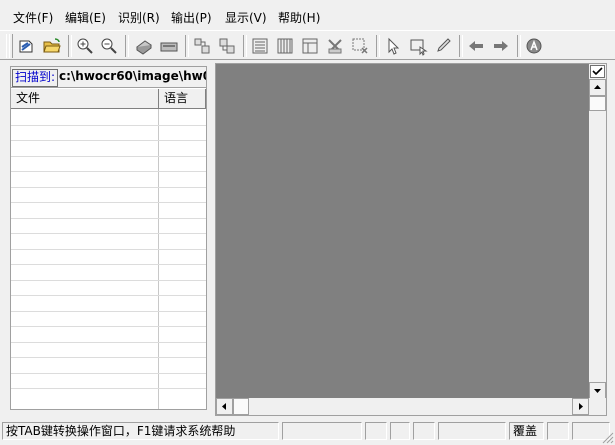 This screenshot has height=445, width=615. Describe the element at coordinates (33, 17) in the screenshot. I see `menu-file: 文件(F)` at that location.